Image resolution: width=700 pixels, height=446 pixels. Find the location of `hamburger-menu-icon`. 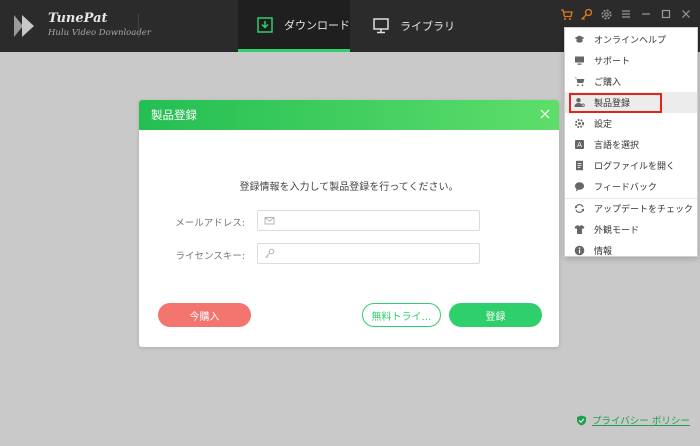

hamburger-menu-icon is located at coordinates (626, 14).